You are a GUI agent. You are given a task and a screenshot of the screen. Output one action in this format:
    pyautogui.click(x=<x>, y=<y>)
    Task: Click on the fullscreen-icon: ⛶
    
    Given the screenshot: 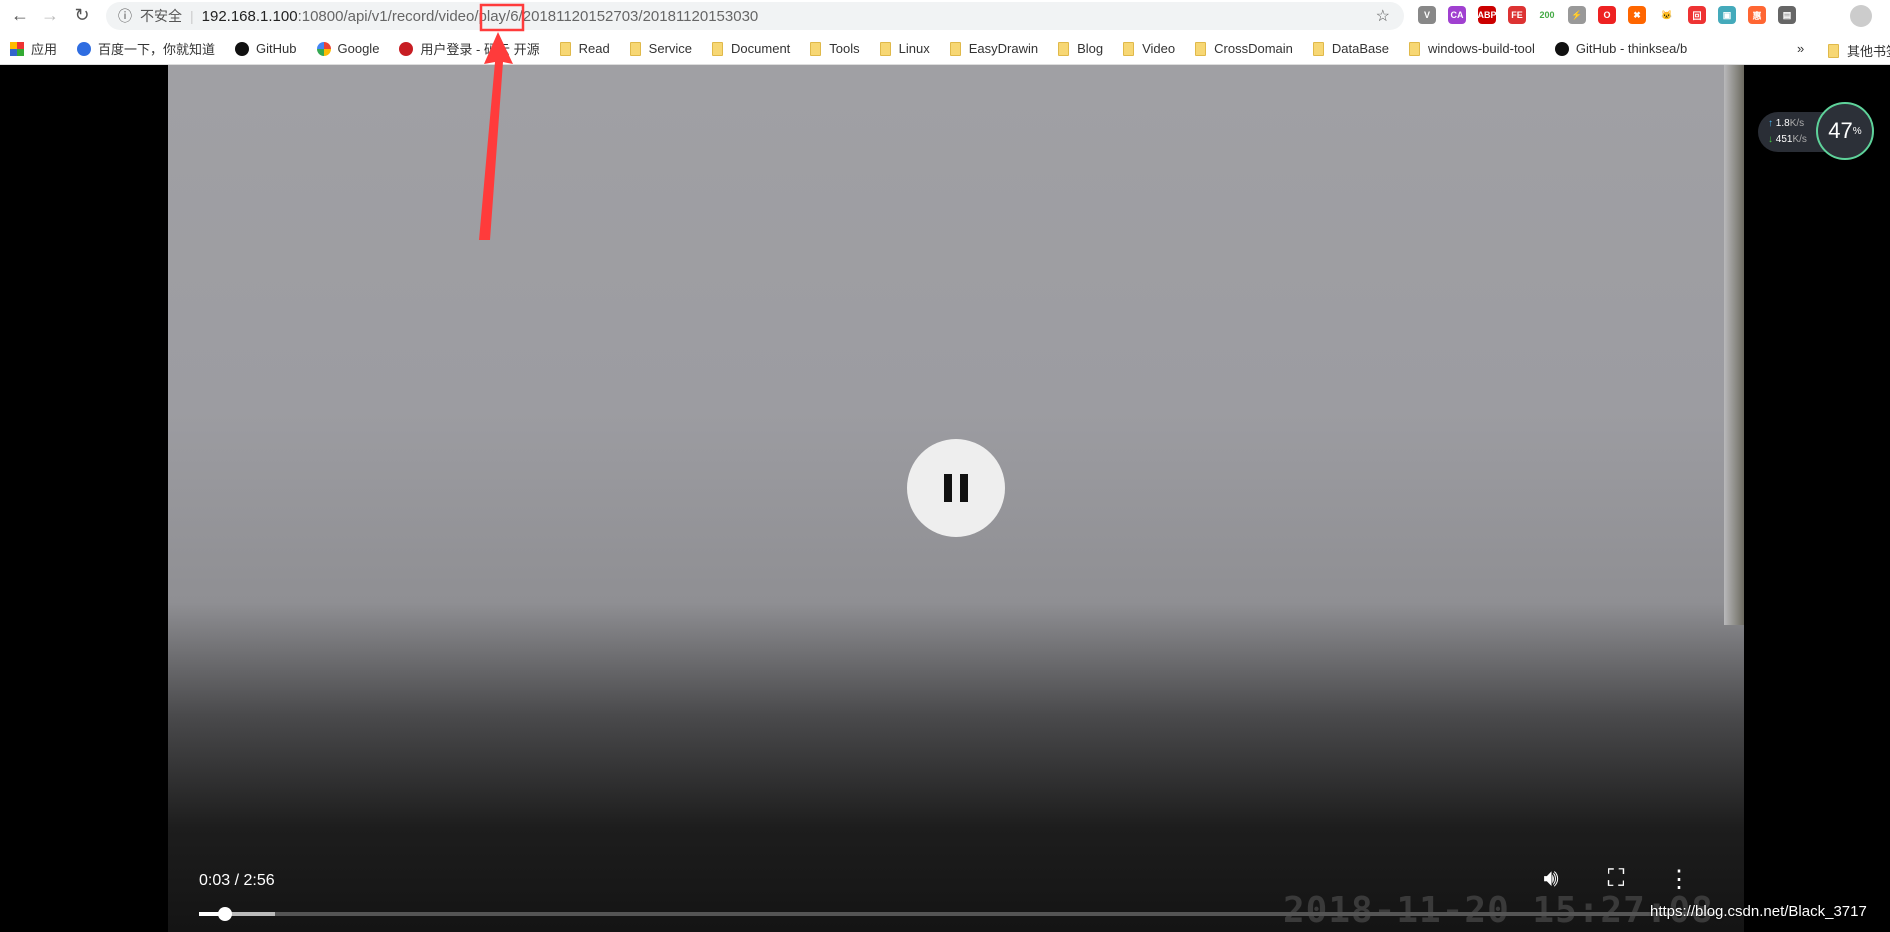 What is the action you would take?
    pyautogui.click(x=1616, y=879)
    